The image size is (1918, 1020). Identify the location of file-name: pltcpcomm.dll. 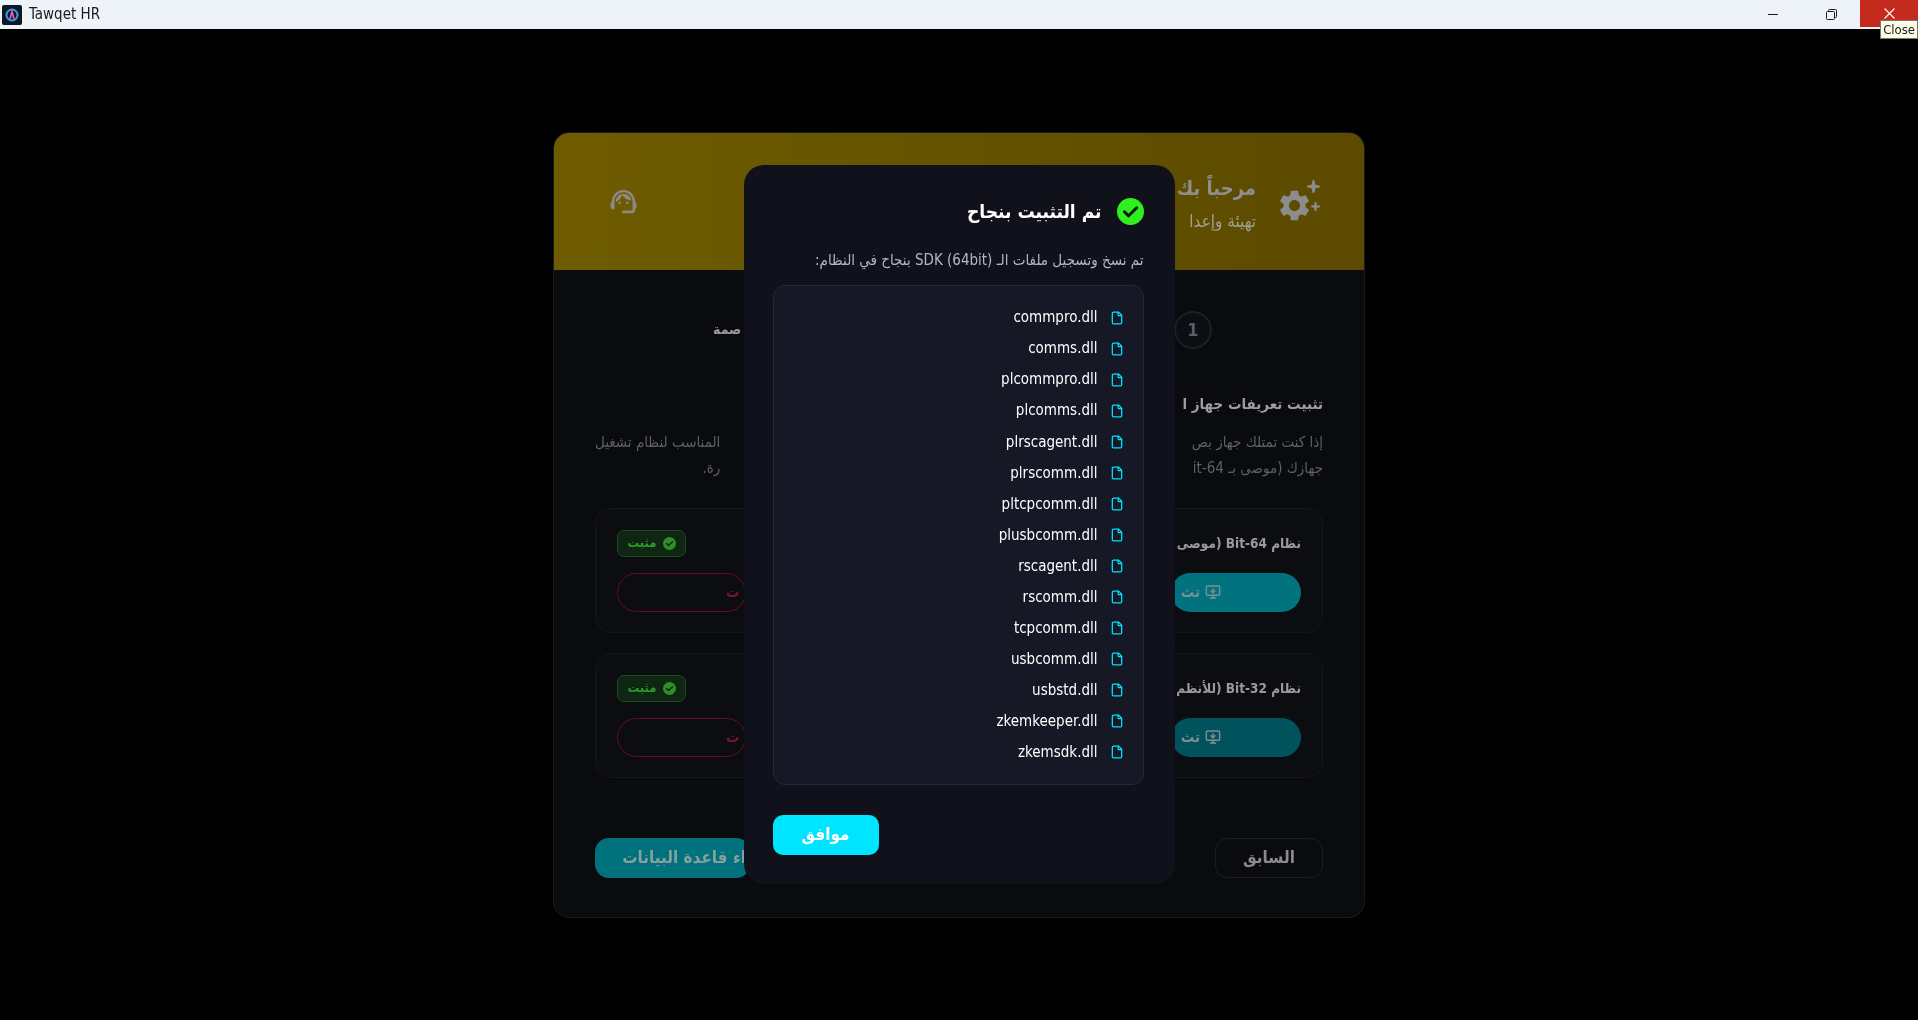
(1049, 504).